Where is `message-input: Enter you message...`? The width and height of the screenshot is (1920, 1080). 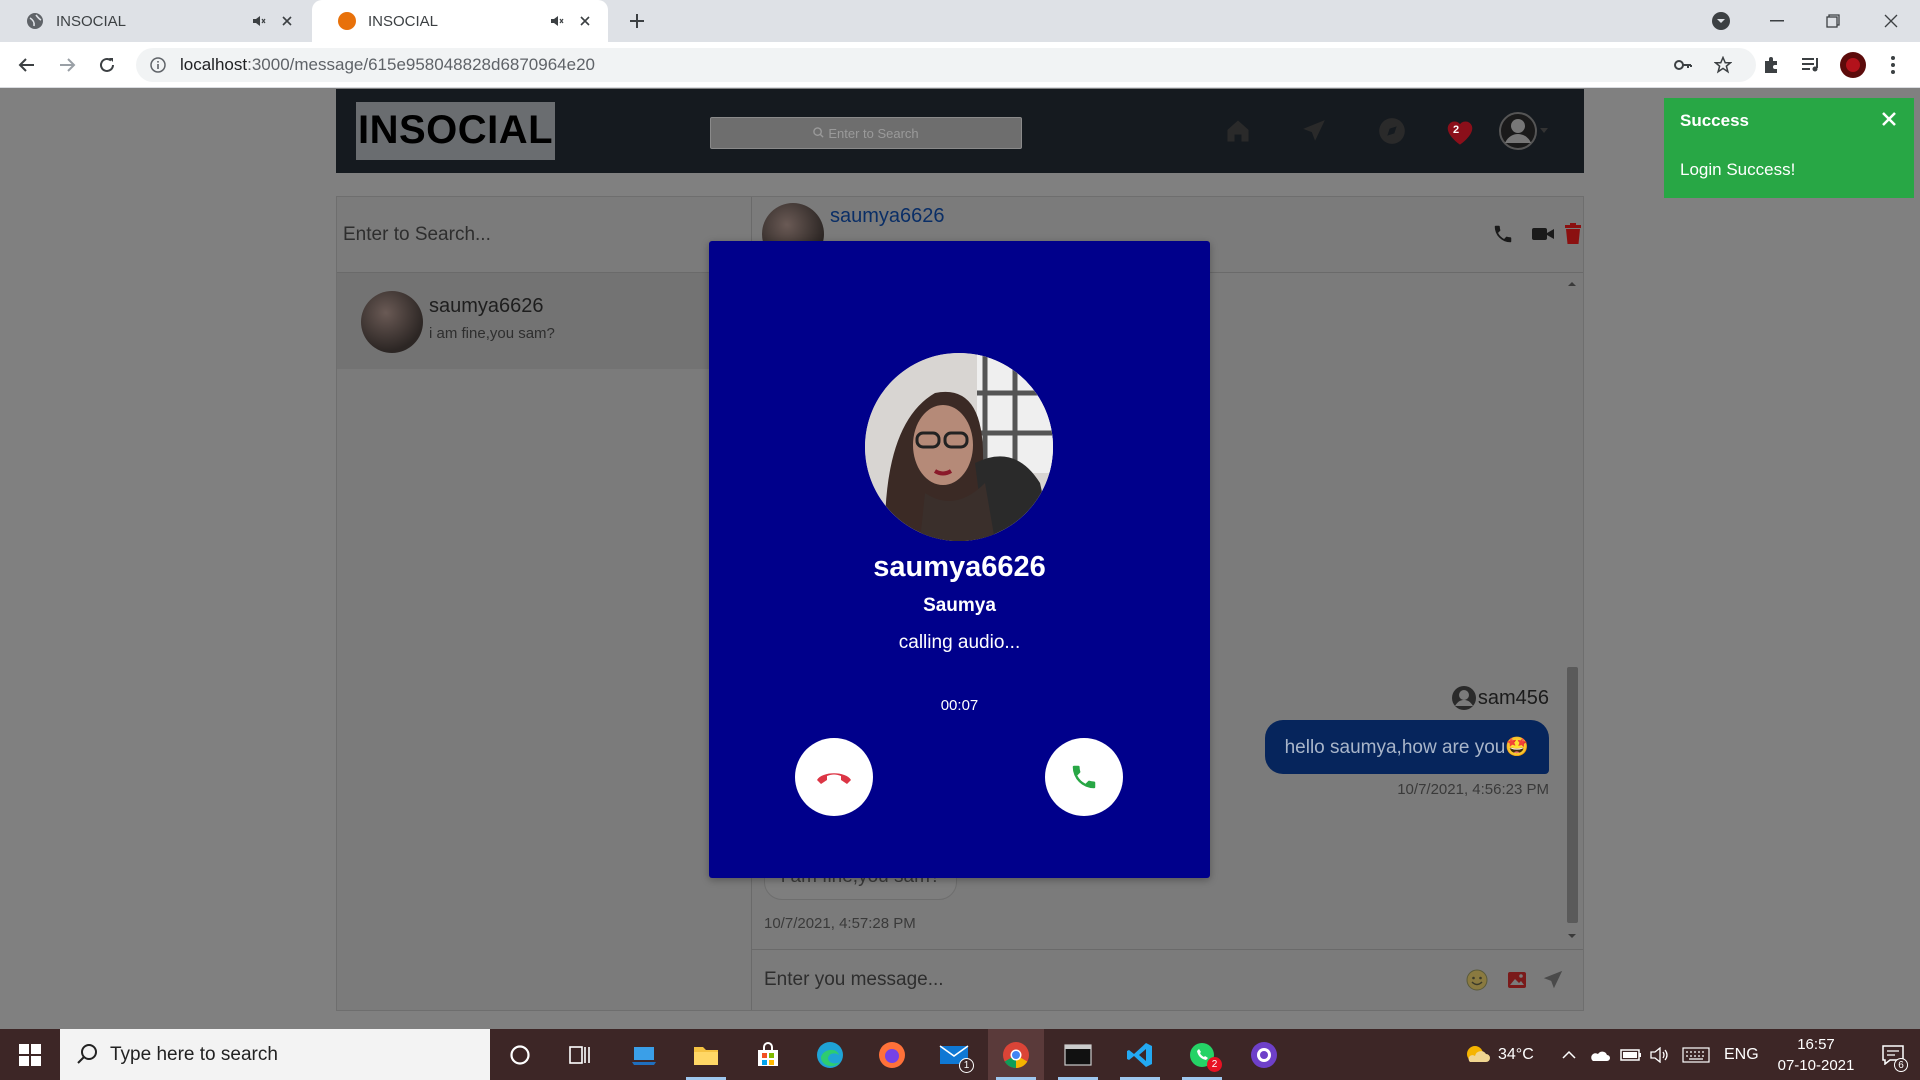 message-input: Enter you message... is located at coordinates (1167, 979).